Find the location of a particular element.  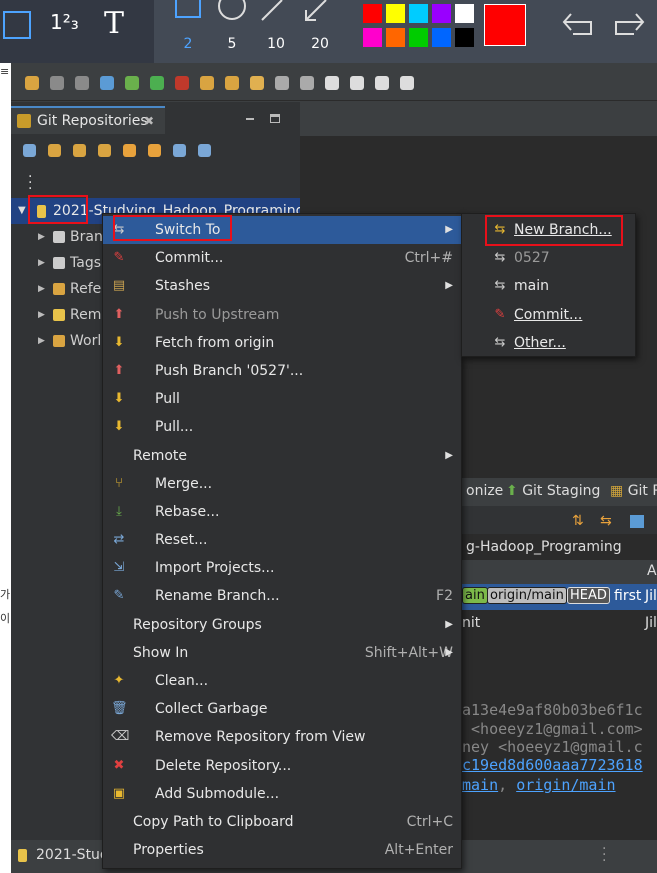

menu-item-show-in: Show In Shift+Alt+W ▶ is located at coordinates (282, 653).